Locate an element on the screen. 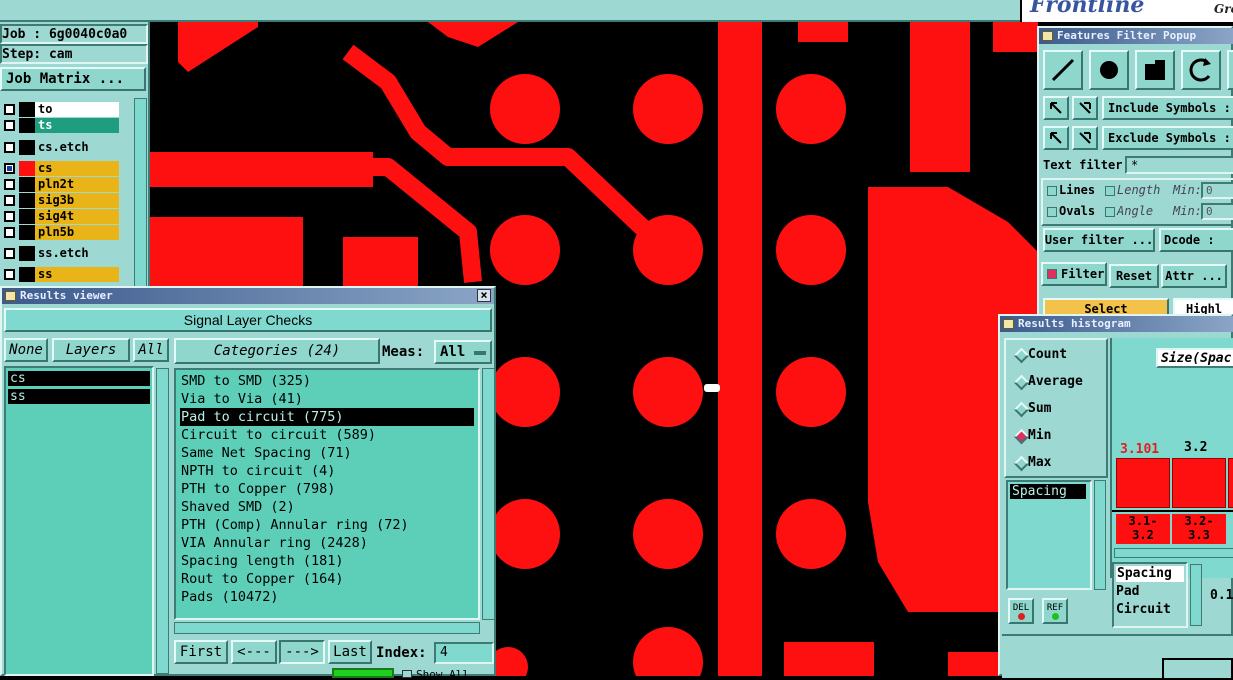  arc-tool-button is located at coordinates (1201, 70).